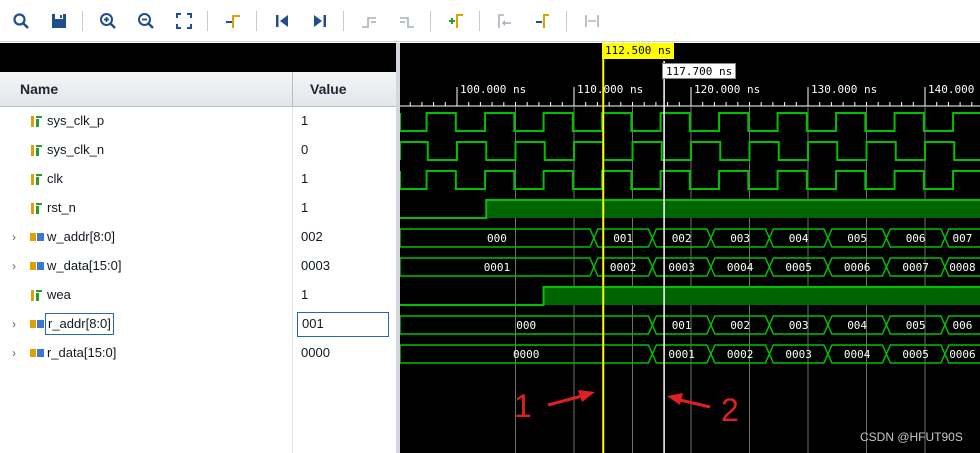 The height and width of the screenshot is (453, 980). I want to click on signal-name: w_addr[8:0], so click(81, 236).